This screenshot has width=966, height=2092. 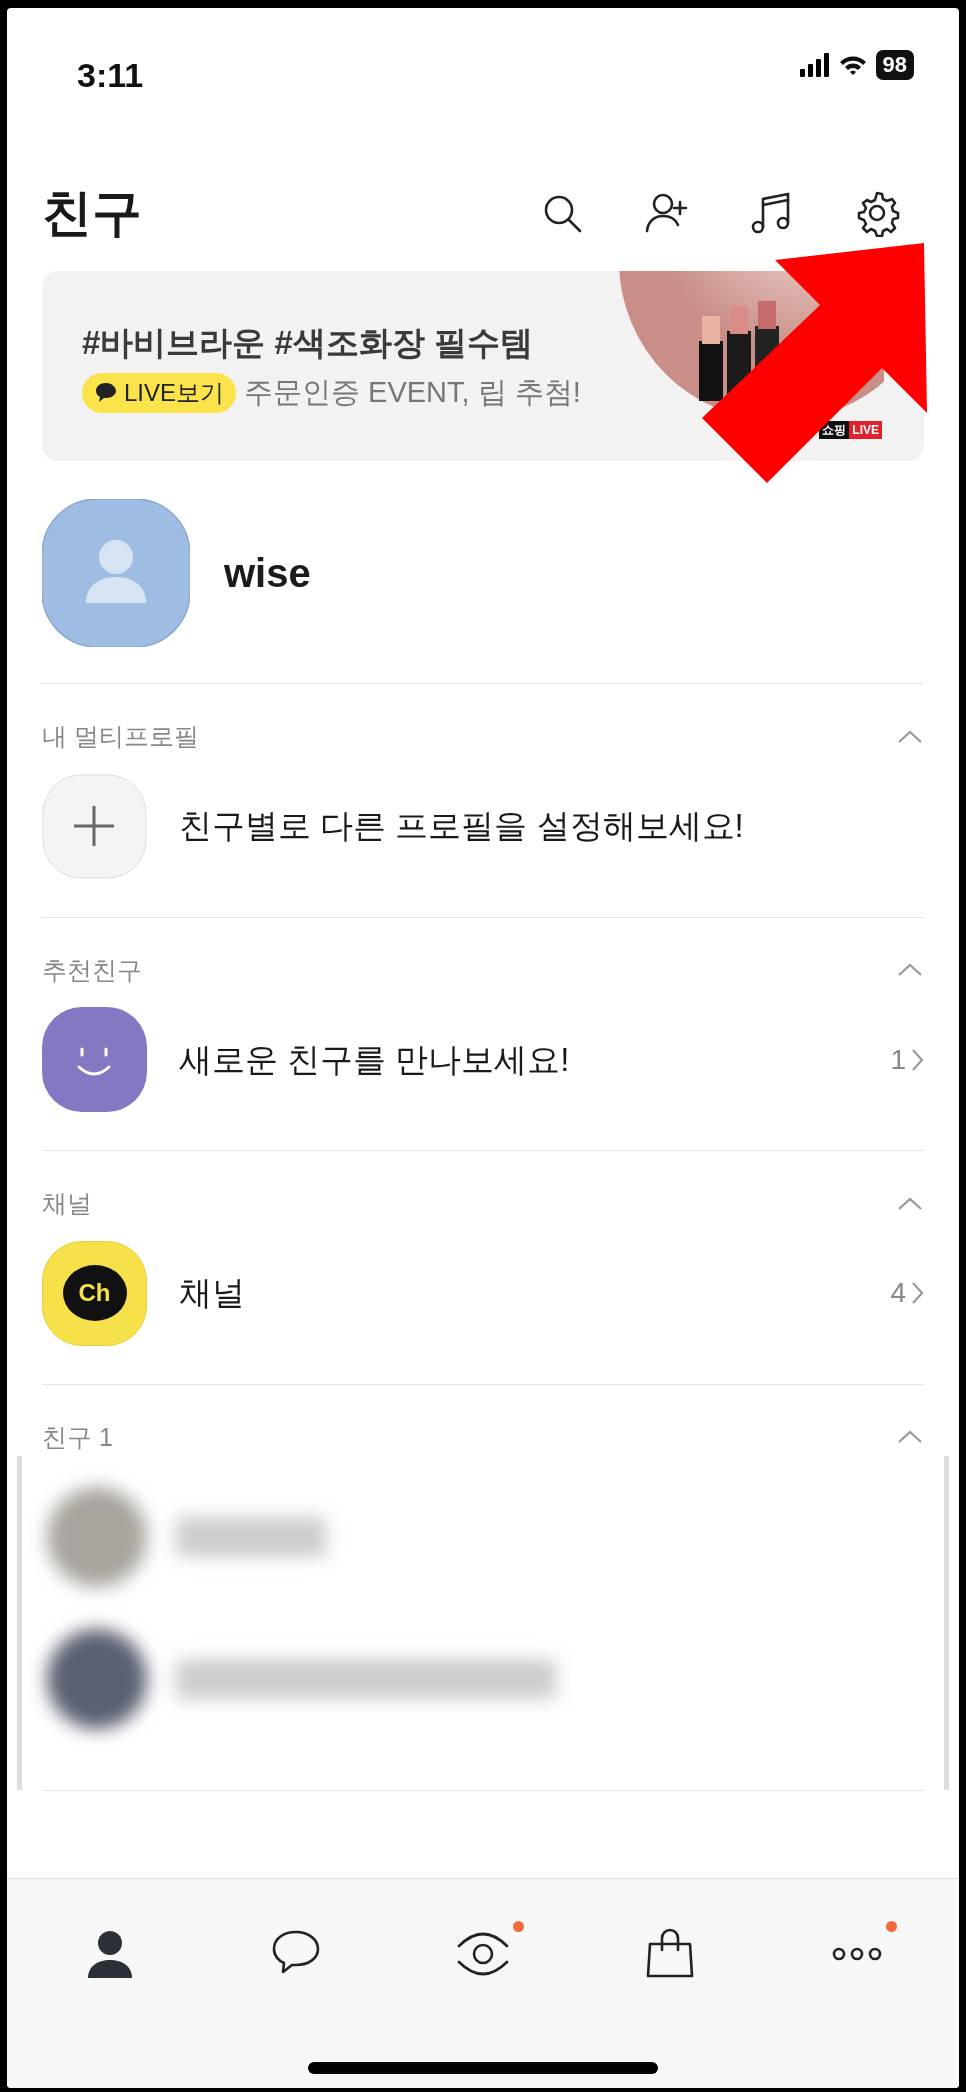 I want to click on live-tag: LIVE, so click(x=865, y=430).